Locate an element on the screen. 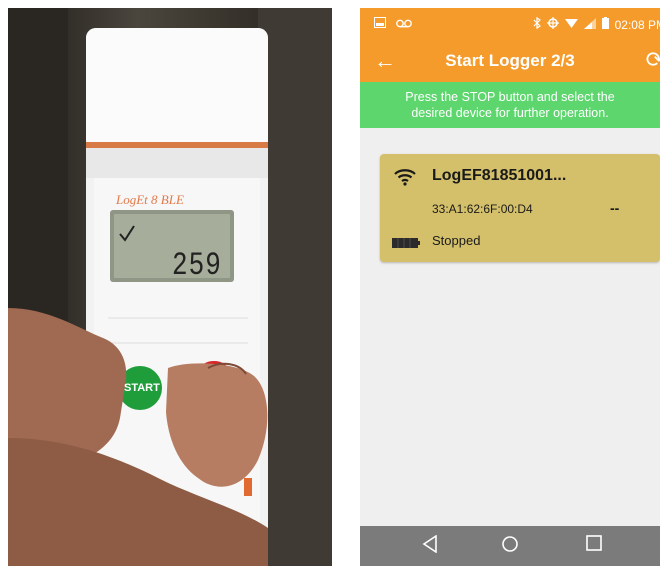  system-nav-bar is located at coordinates (510, 546).